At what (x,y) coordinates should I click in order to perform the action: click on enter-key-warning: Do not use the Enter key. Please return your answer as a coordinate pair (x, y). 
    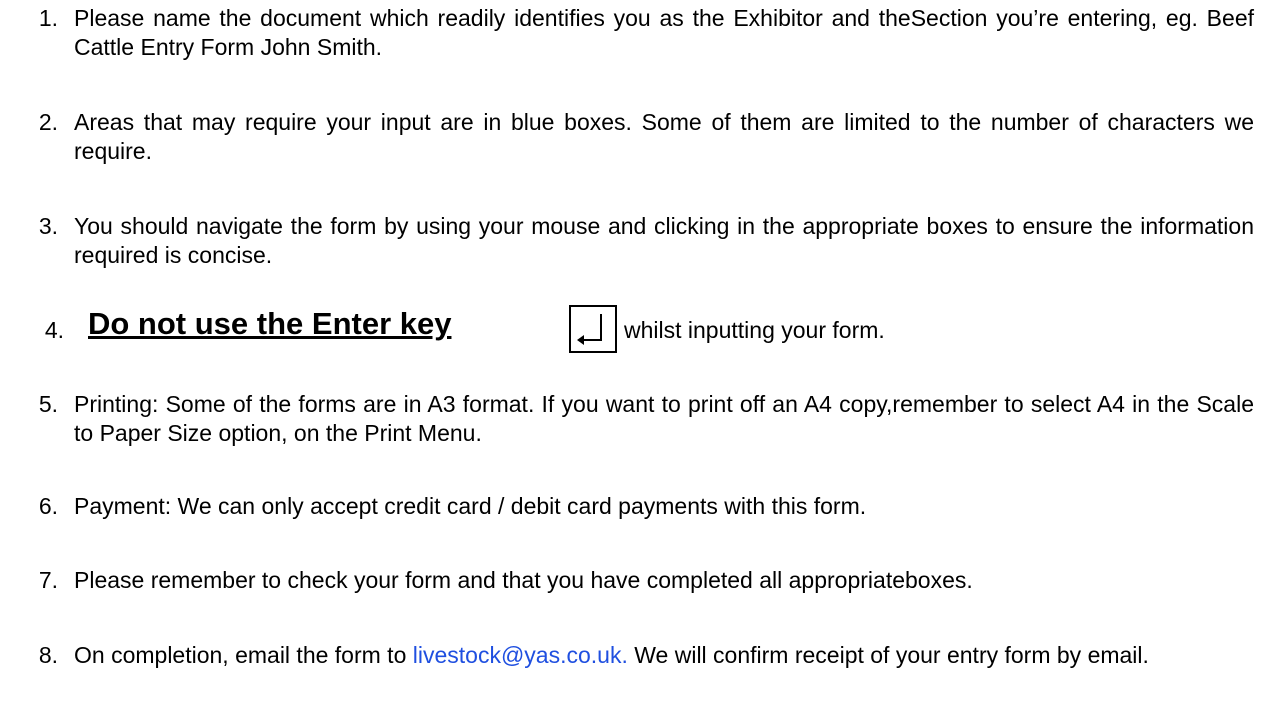
    Looking at the image, I should click on (270, 323).